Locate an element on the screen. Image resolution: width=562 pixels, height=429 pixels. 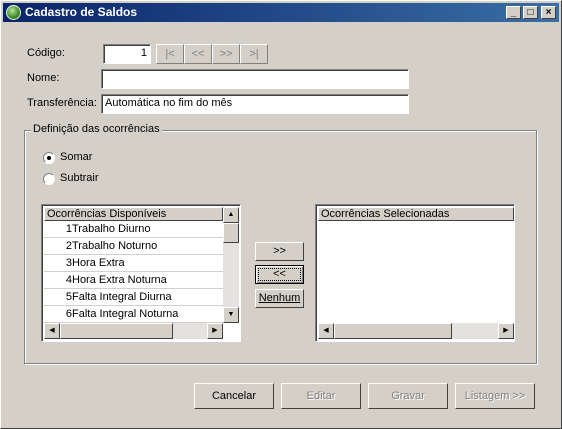
cancel-button-label: Cancelar is located at coordinates (234, 396).